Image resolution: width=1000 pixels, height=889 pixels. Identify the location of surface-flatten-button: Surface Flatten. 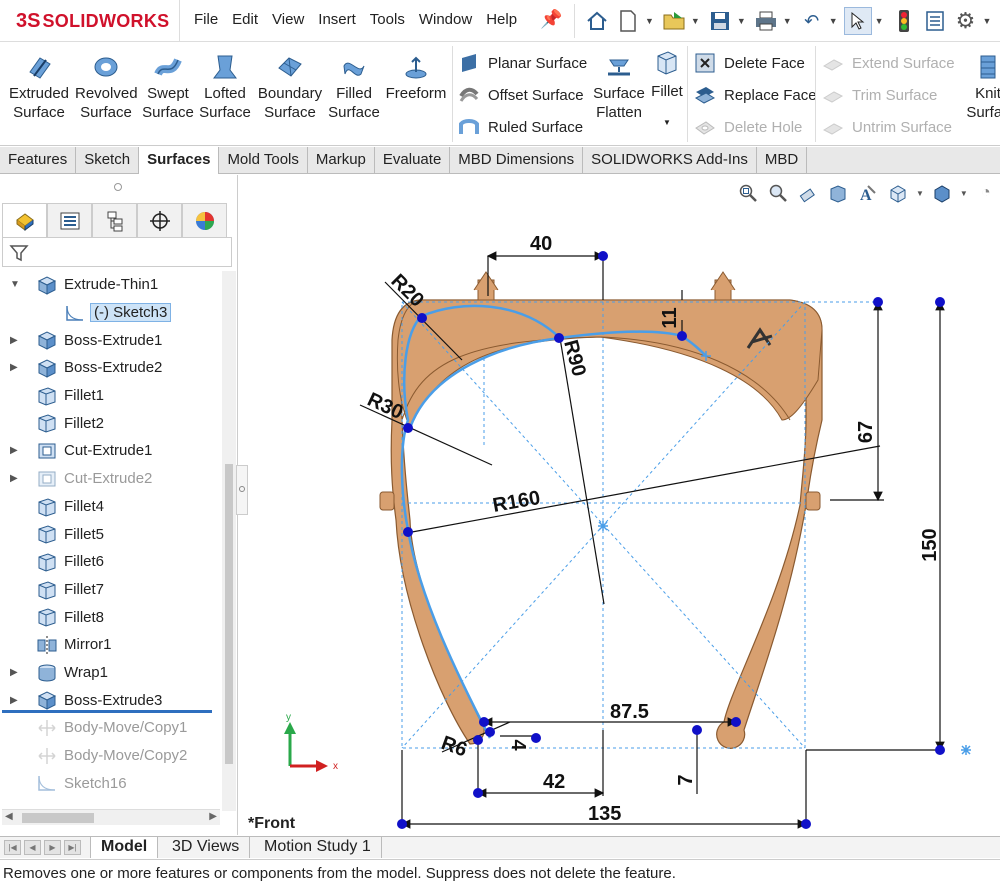
(619, 87).